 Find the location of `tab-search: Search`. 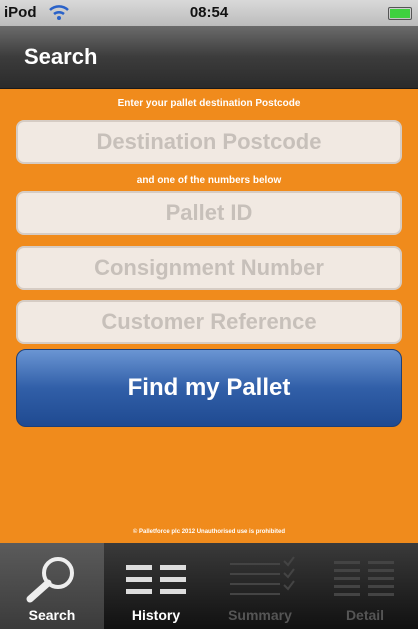

tab-search: Search is located at coordinates (52, 586).